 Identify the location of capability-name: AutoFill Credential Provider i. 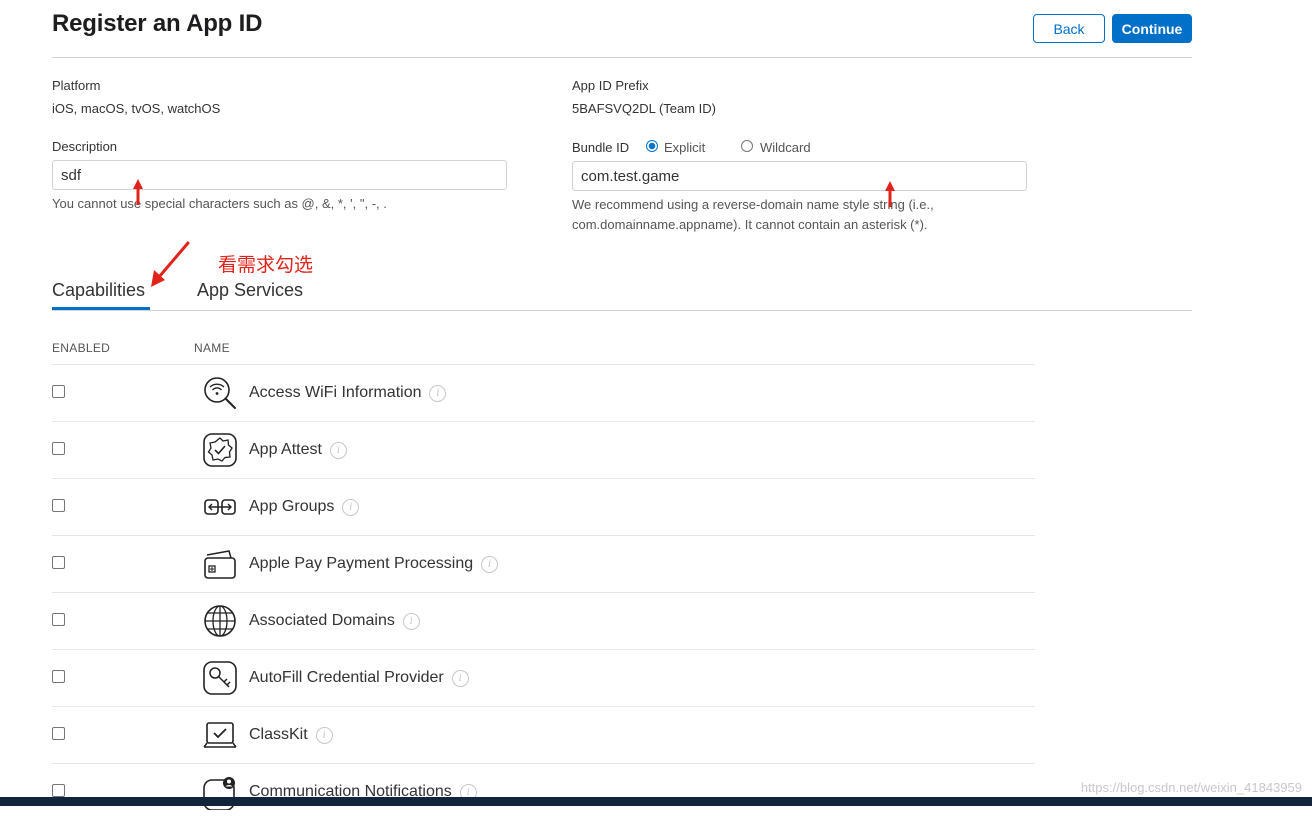
(359, 678).